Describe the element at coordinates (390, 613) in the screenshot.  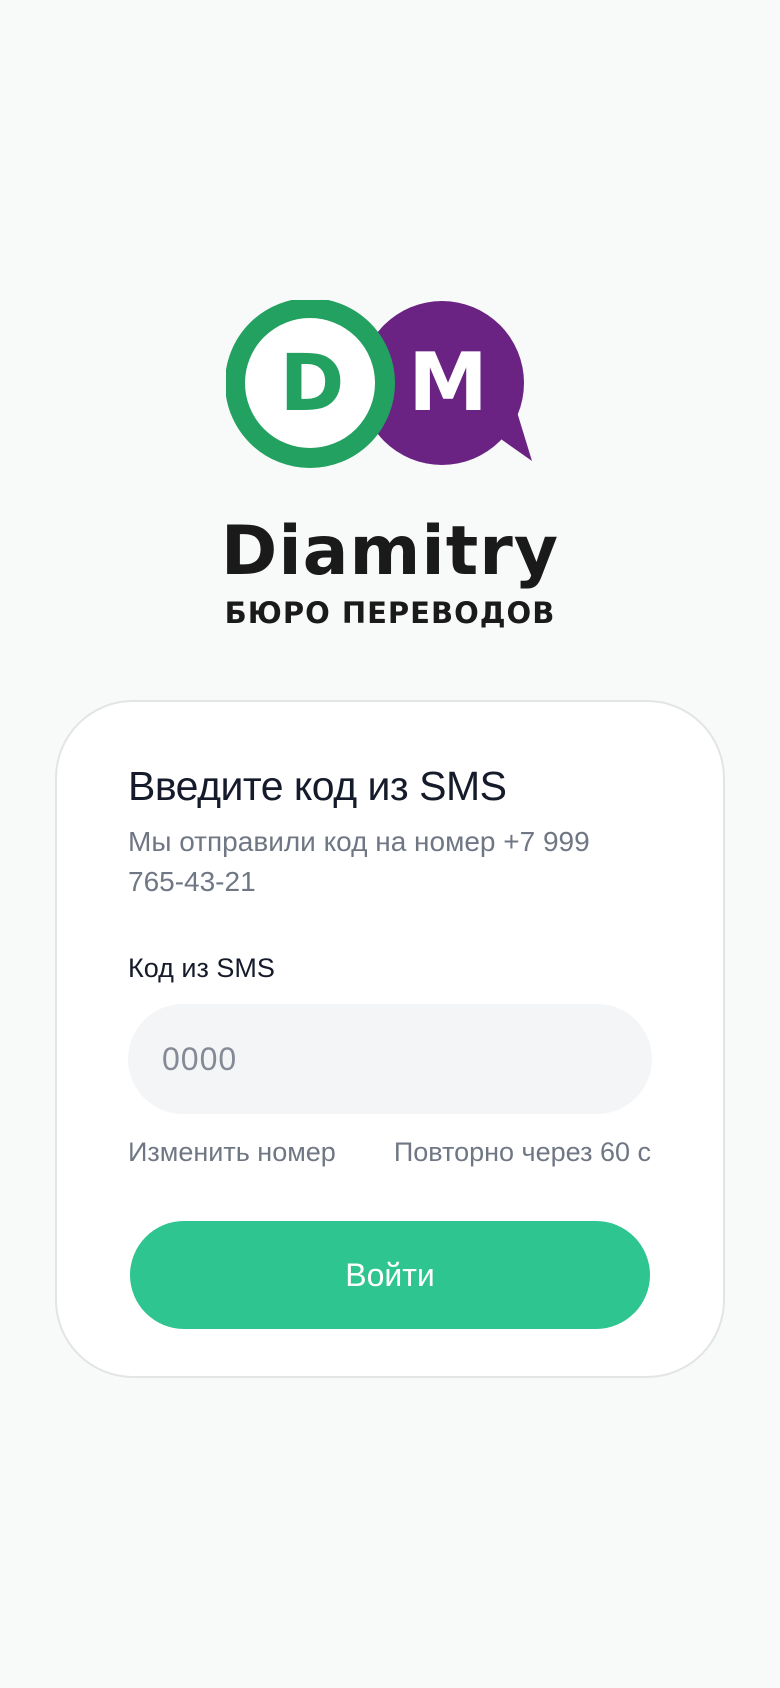
I see `brand-tagline: БЮРО ПЕРЕВОДОВ` at that location.